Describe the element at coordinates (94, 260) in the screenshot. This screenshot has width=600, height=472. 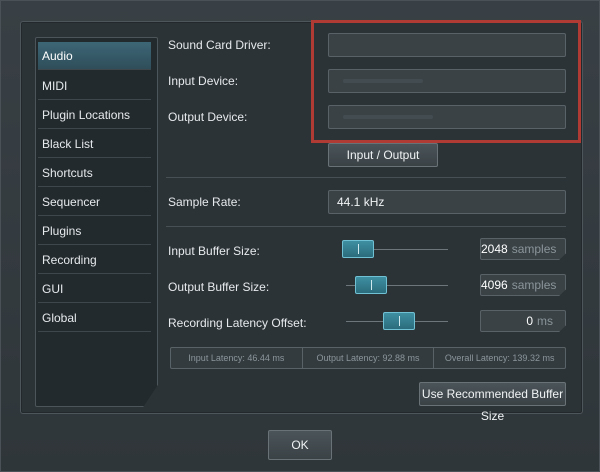
I see `sidebar-item-recording: Recording` at that location.